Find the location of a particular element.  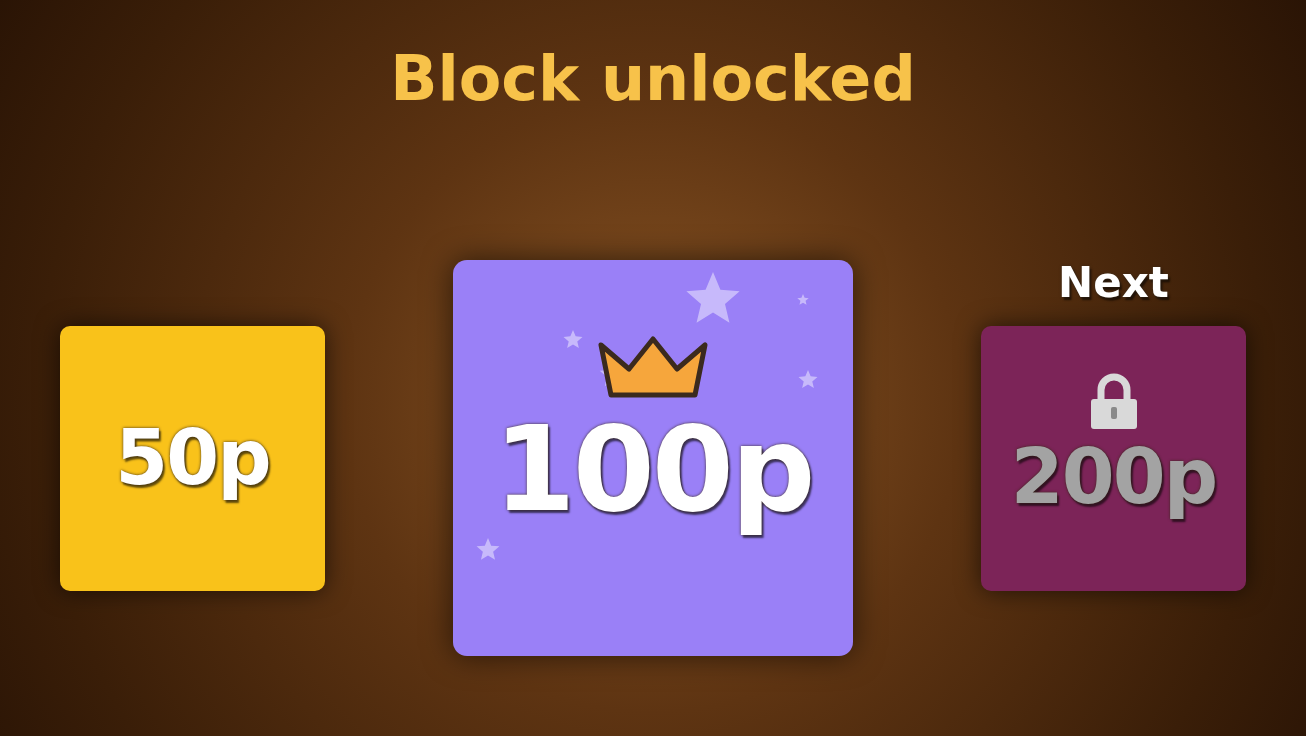

block-value: 100p is located at coordinates (653, 470).